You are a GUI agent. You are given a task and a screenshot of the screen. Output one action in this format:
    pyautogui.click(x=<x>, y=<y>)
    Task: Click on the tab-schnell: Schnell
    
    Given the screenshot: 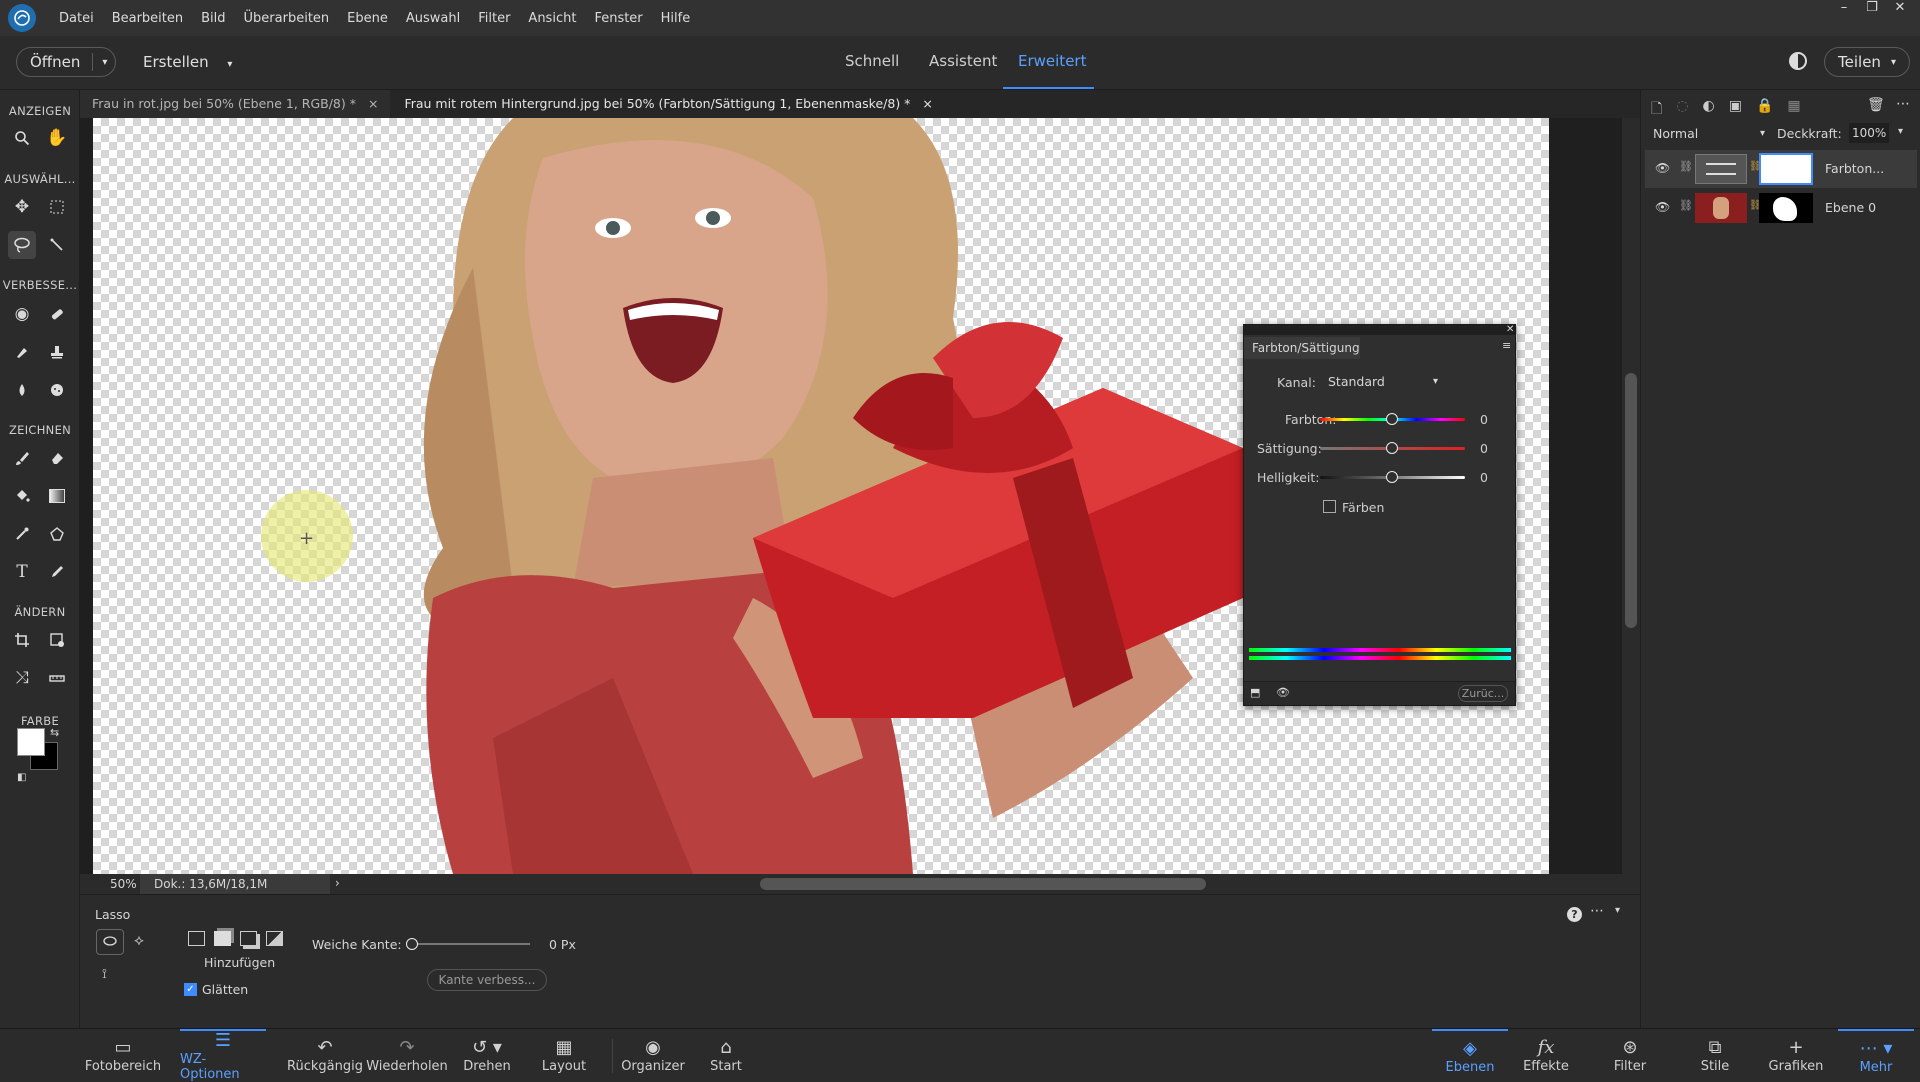 What is the action you would take?
    pyautogui.click(x=872, y=61)
    